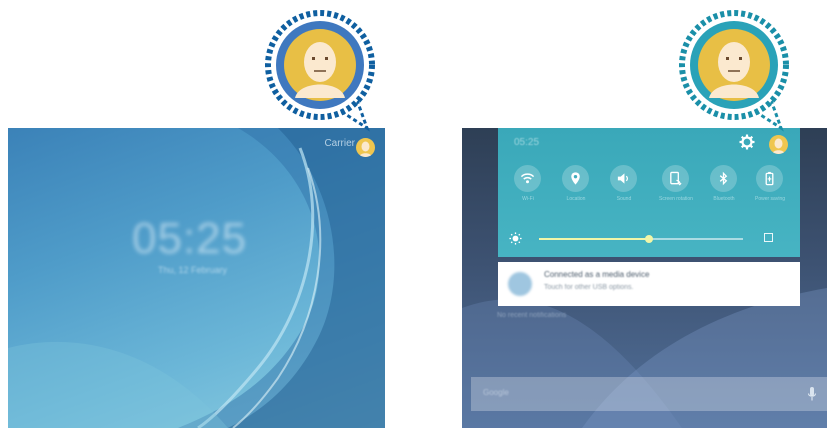  Describe the element at coordinates (190, 238) in the screenshot. I see `lock-clock: 05:25` at that location.